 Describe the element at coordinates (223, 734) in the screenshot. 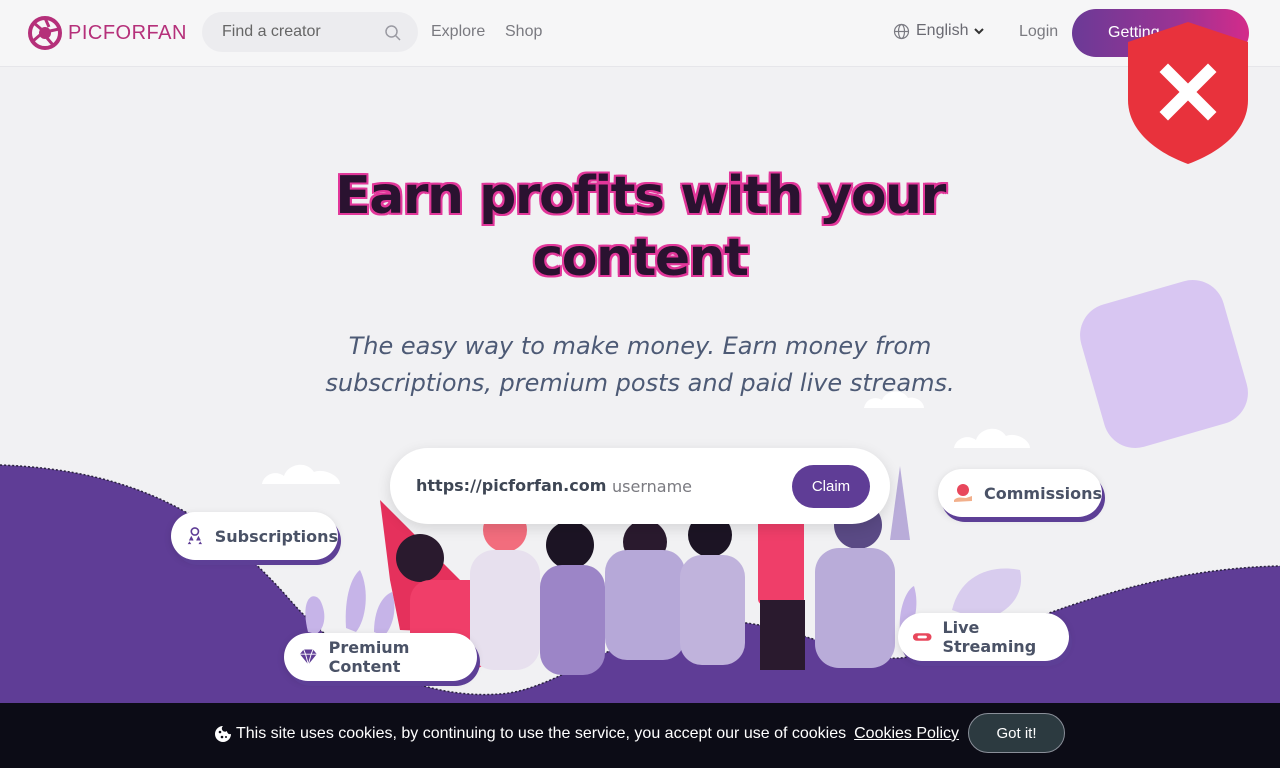

I see `cookie-icon` at that location.